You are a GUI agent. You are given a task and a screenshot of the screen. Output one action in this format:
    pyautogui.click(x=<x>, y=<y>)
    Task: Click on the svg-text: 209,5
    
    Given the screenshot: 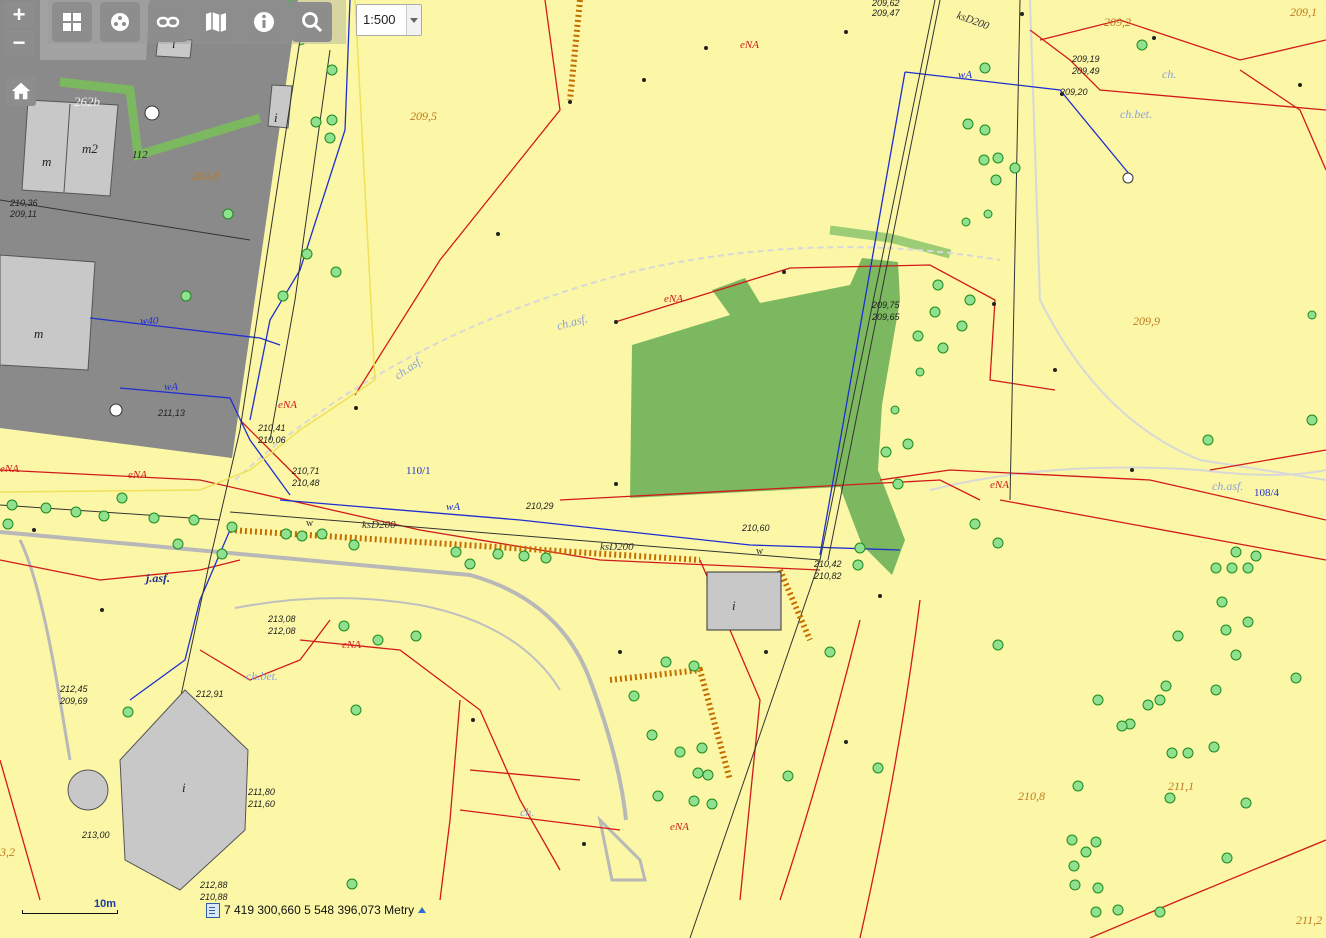 What is the action you would take?
    pyautogui.click(x=423, y=116)
    